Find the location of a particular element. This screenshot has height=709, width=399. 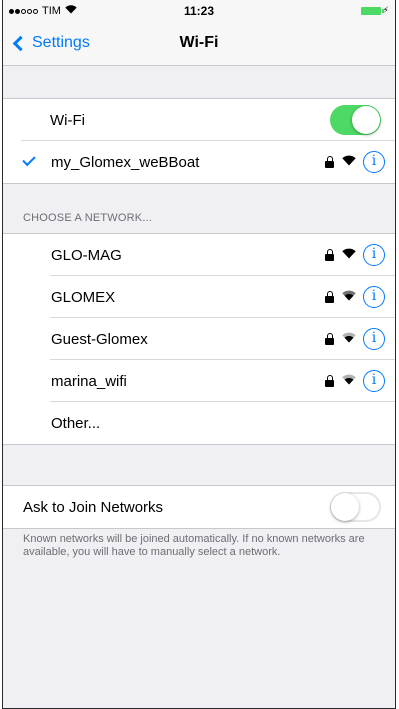

network-row: Guest-Glomex i is located at coordinates (199, 339).